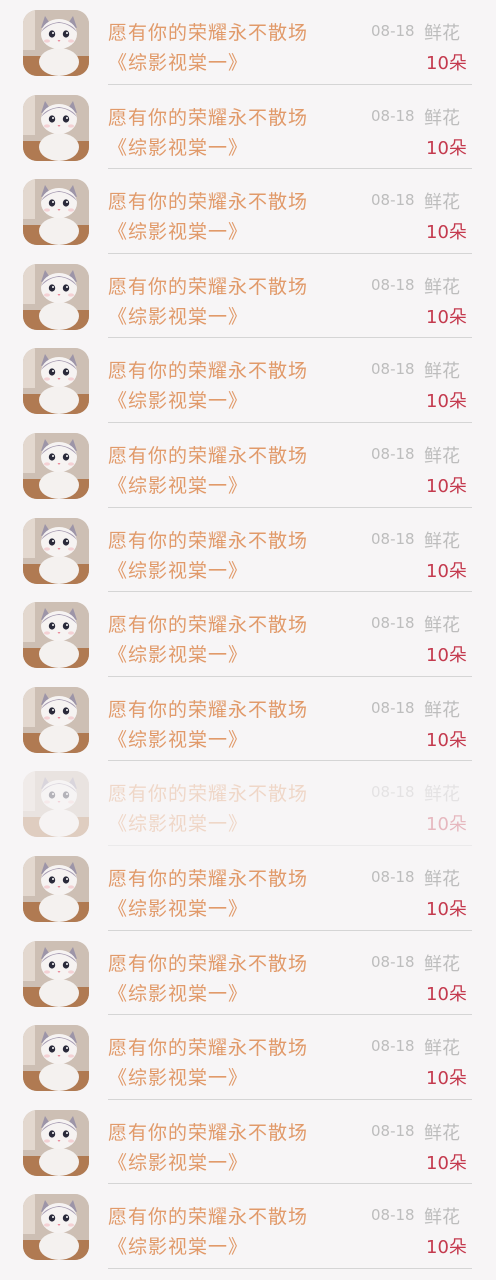 The width and height of the screenshot is (496, 1280). I want to click on divider, so click(290, 1268).